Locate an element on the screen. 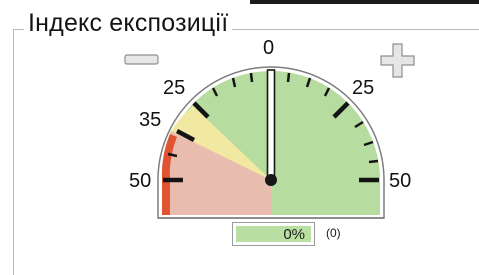 Image resolution: width=479 pixels, height=275 pixels. scale-label-right-25: 25 is located at coordinates (363, 88).